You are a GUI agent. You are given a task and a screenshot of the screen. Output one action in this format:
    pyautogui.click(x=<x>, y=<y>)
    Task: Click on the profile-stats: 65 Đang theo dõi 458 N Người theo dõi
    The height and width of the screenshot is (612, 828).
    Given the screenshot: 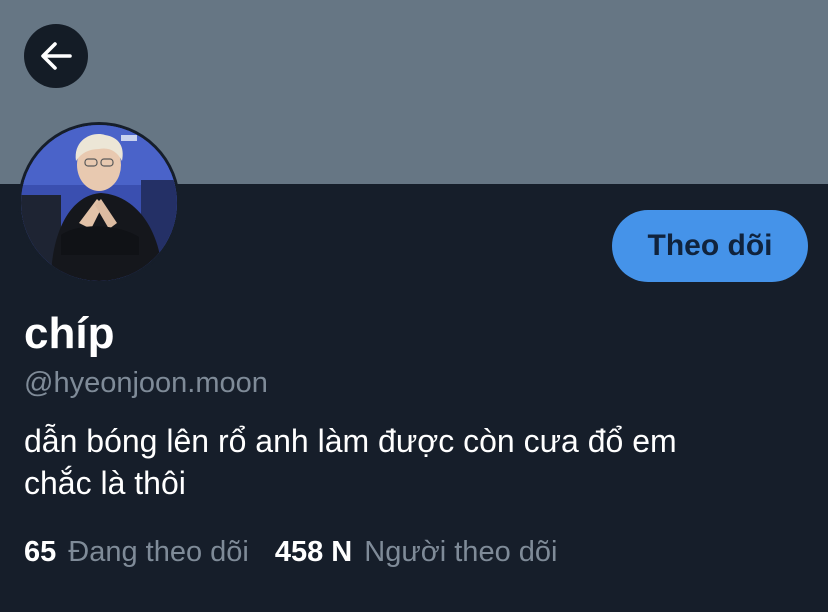 What is the action you would take?
    pyautogui.click(x=290, y=552)
    